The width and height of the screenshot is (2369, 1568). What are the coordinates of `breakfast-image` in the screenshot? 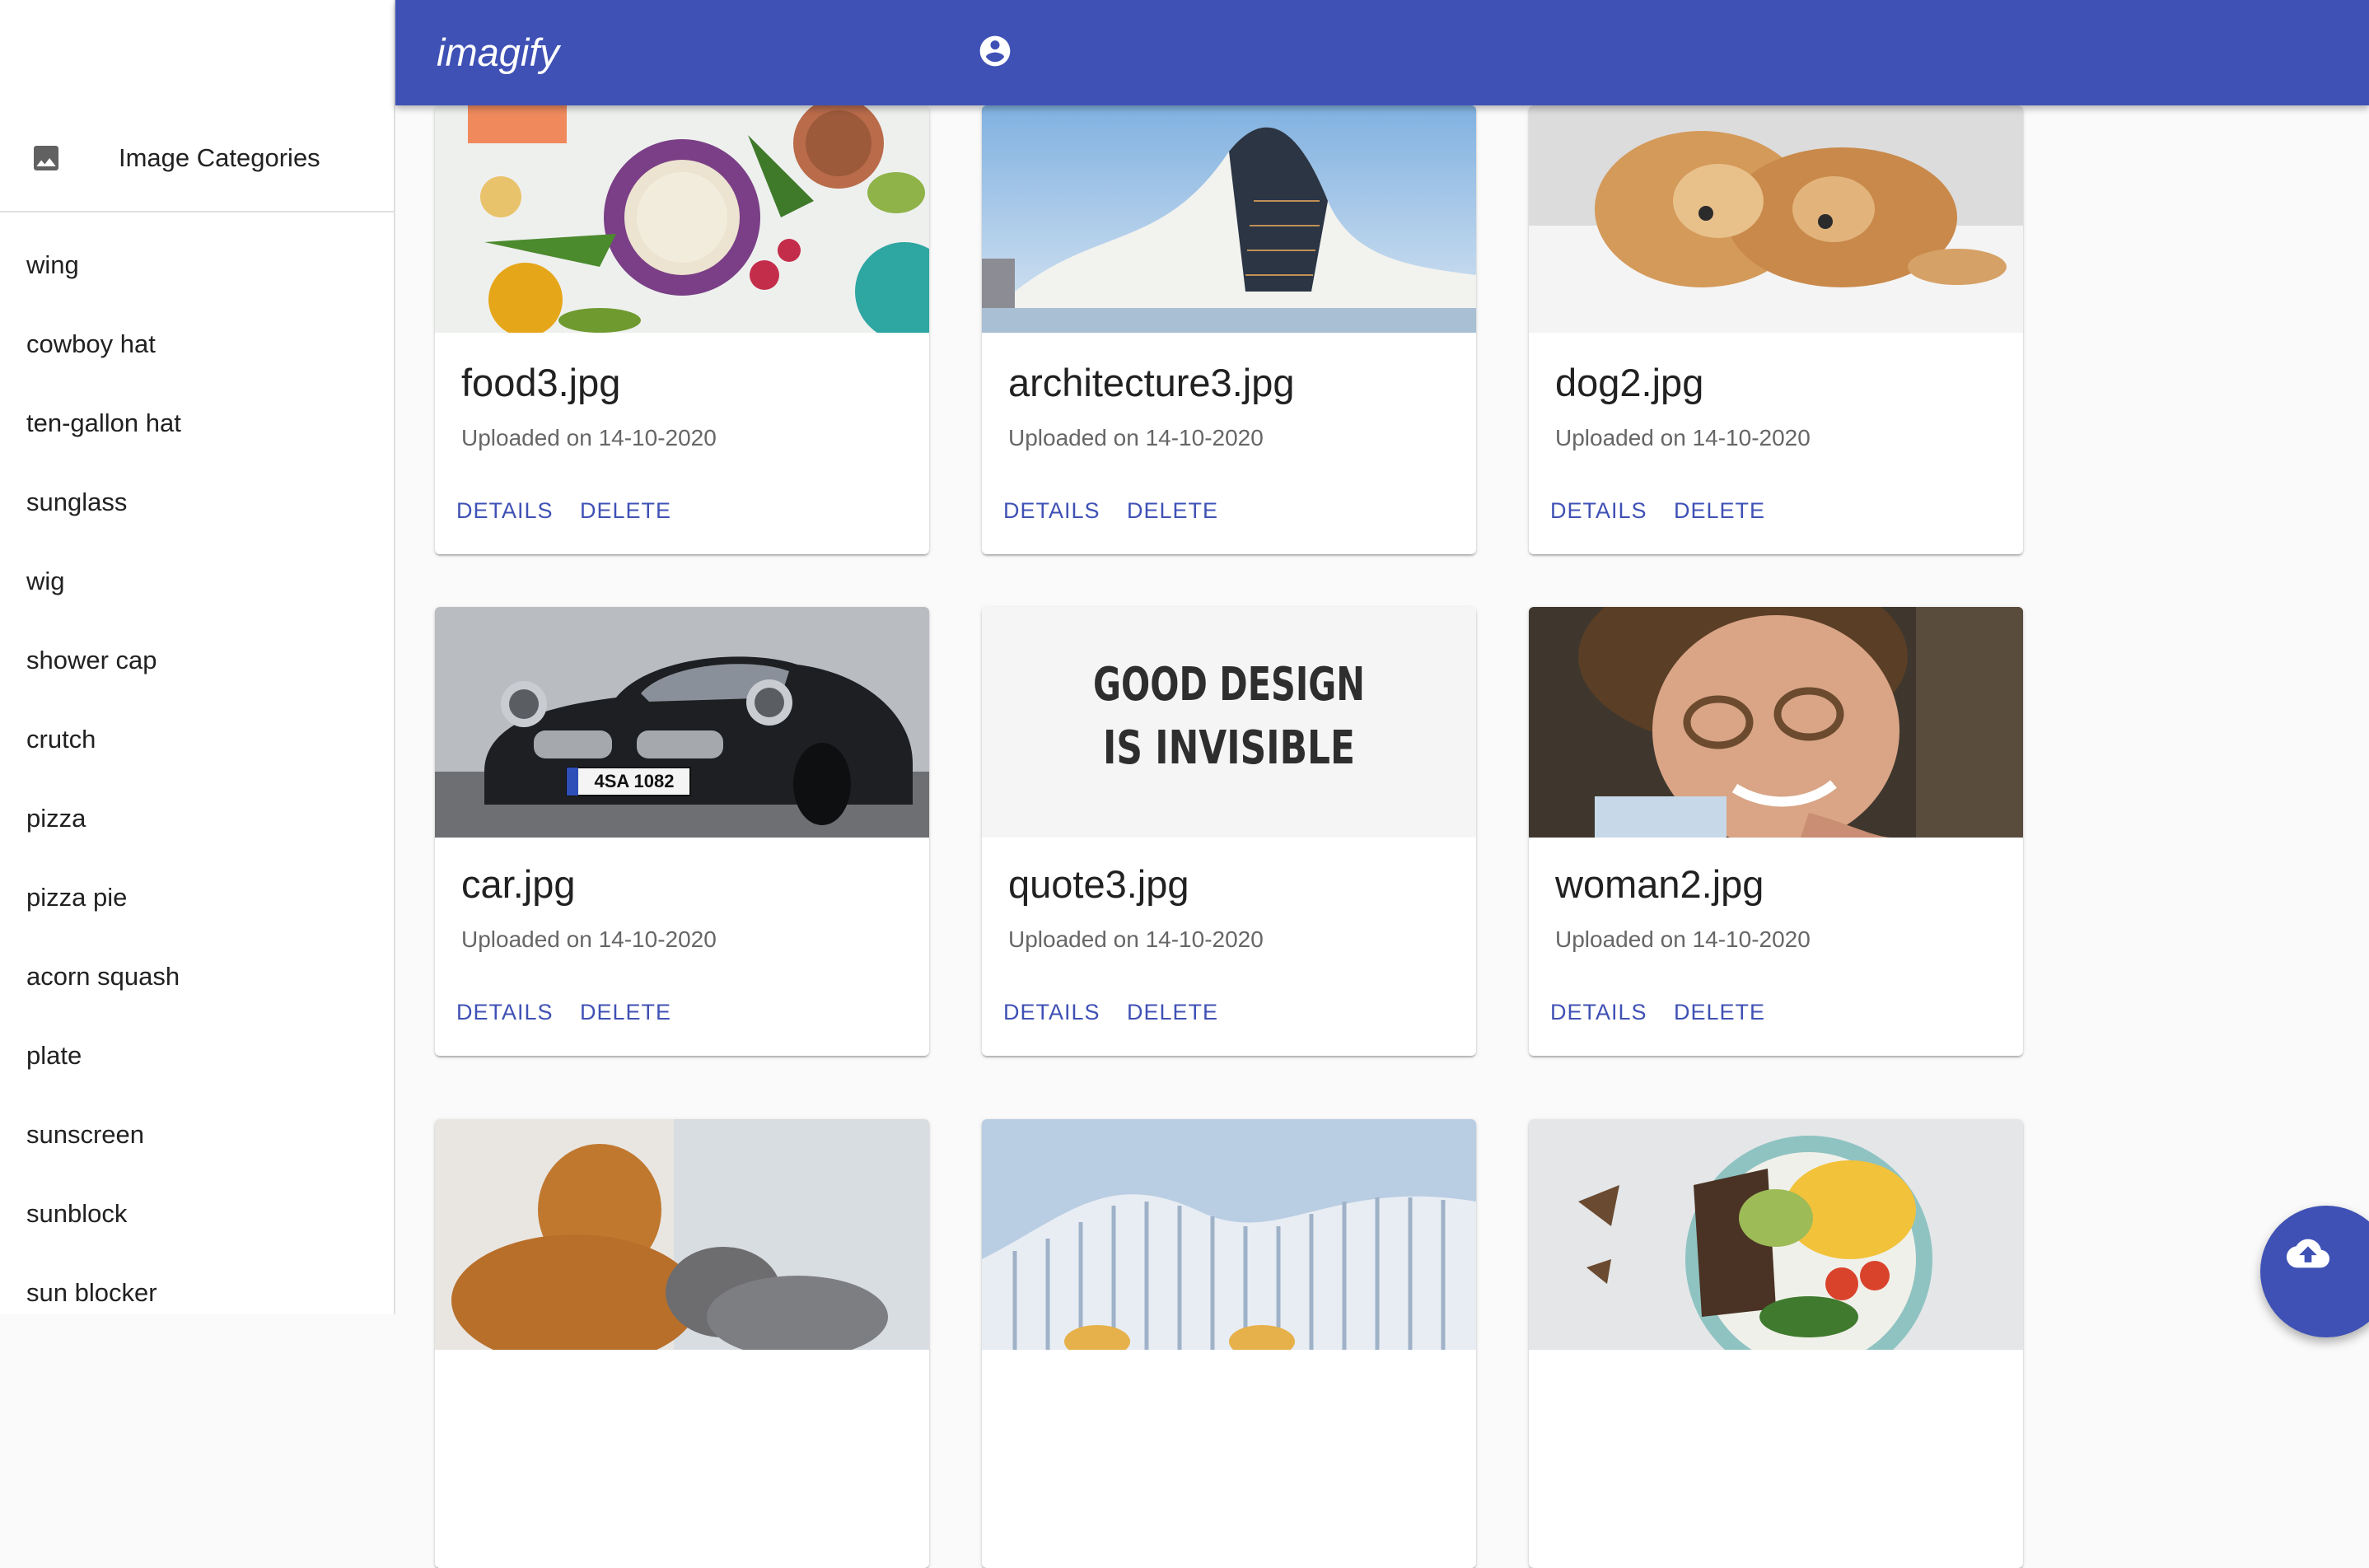 It's located at (1776, 1234).